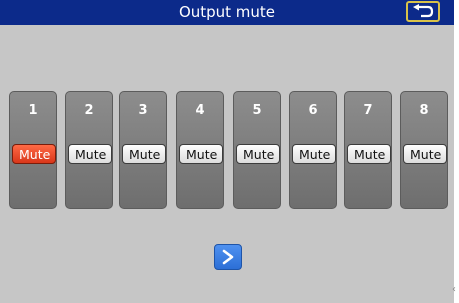  I want to click on channel-1: 1 Mute, so click(33, 150).